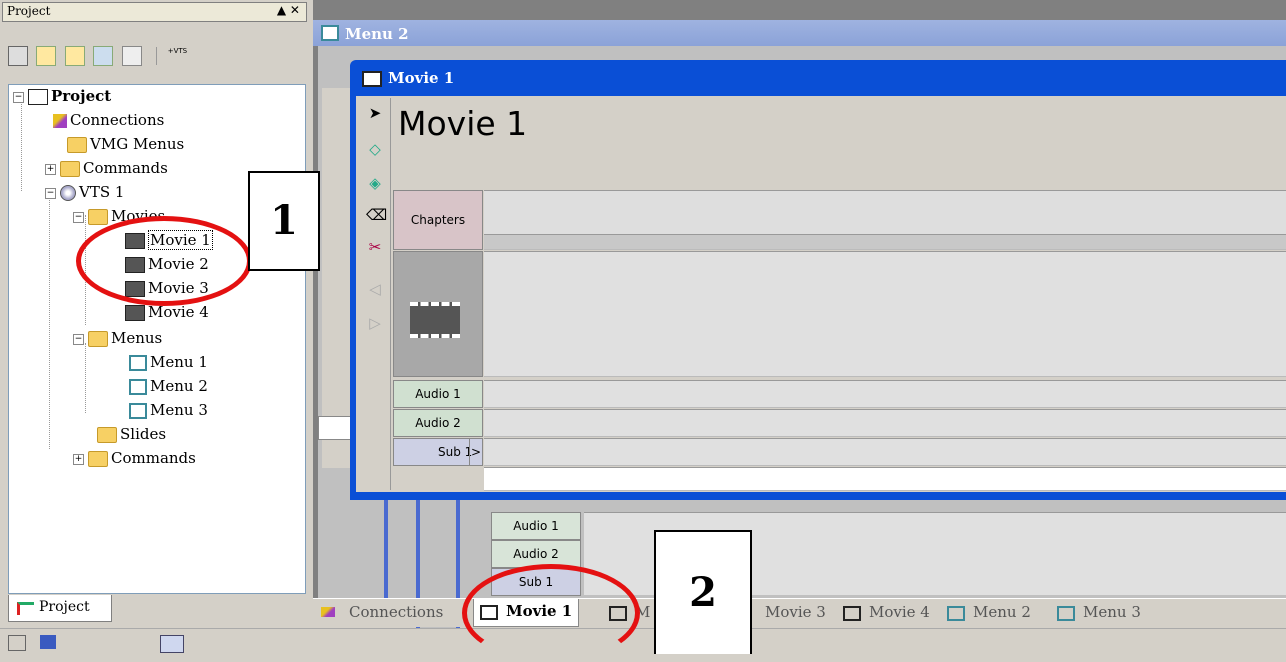  What do you see at coordinates (885, 394) in the screenshot?
I see `audio1-track` at bounding box center [885, 394].